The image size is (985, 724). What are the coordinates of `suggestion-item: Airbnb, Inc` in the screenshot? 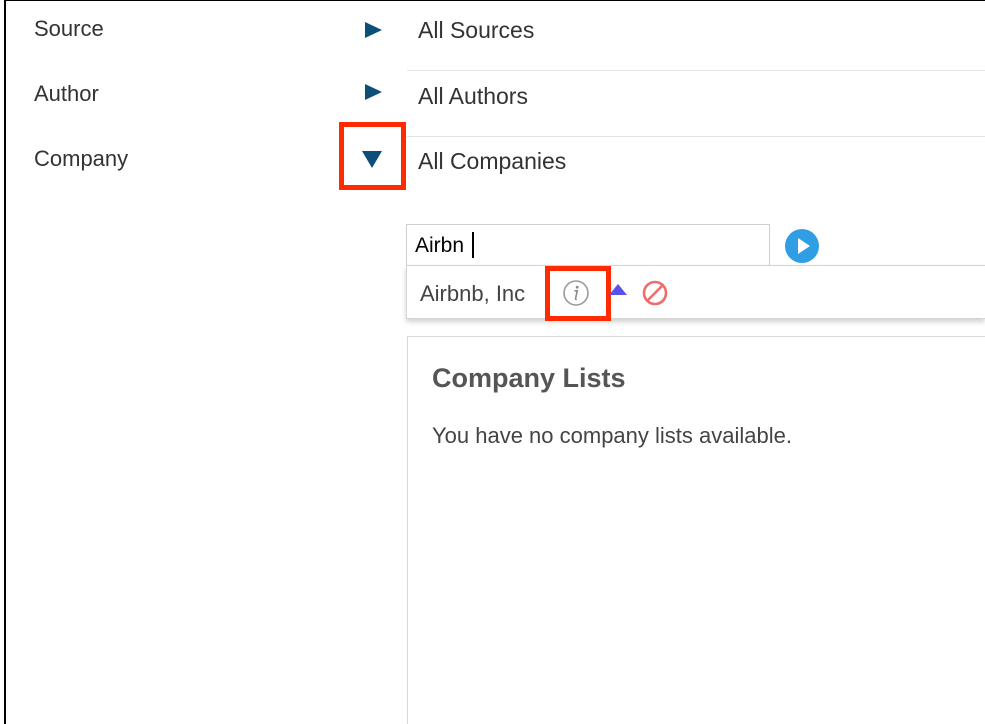 It's located at (695, 292).